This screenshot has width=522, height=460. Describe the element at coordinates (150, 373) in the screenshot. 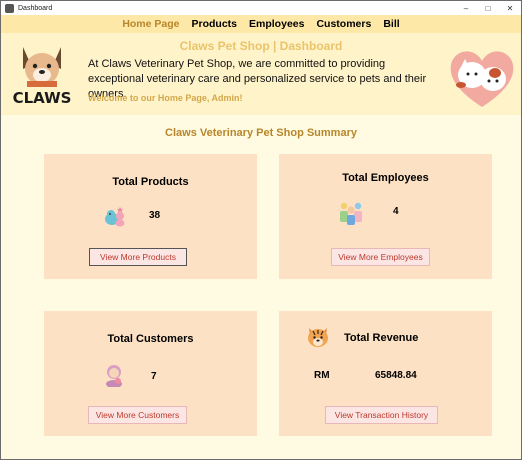

I see `customers-card: Total Customers 7 View More Customers` at that location.